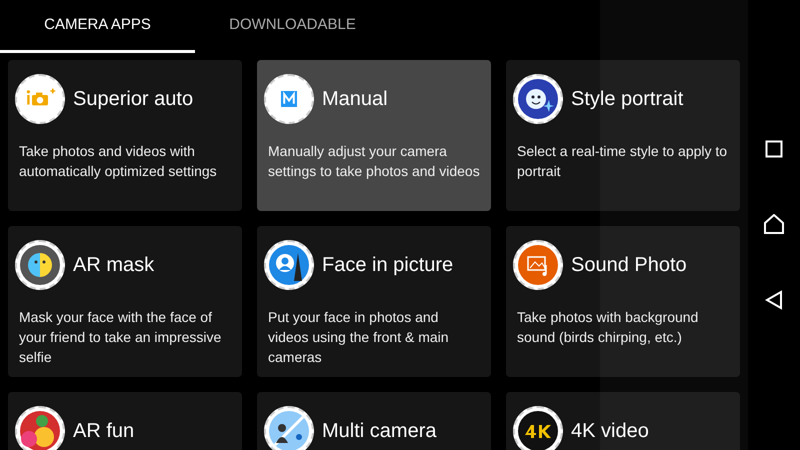 This screenshot has height=450, width=800. Describe the element at coordinates (610, 431) in the screenshot. I see `app-title: 4K video` at that location.